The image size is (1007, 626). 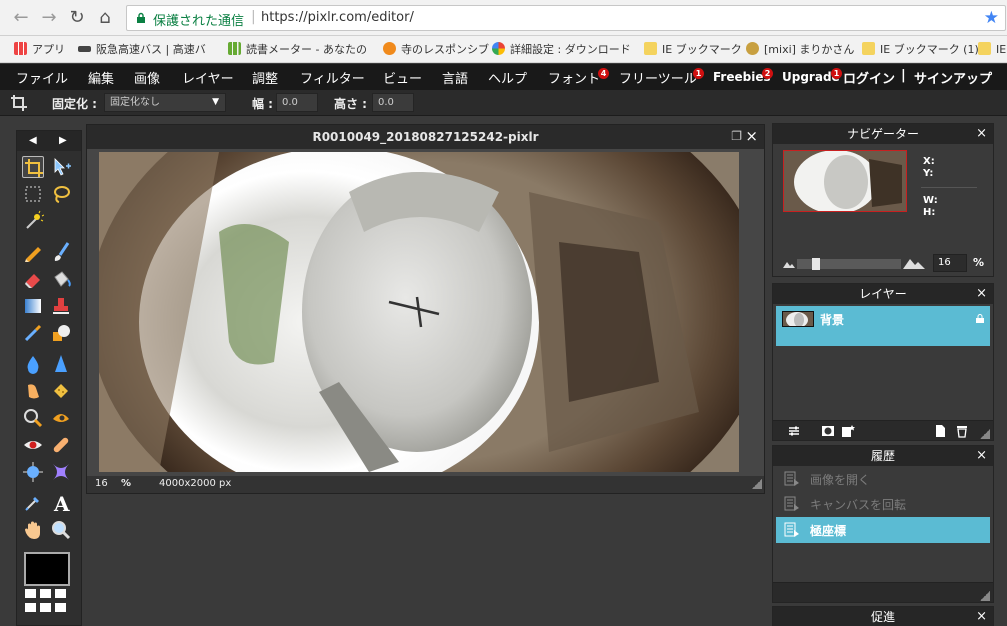 I want to click on crop-tool-icon, so click(x=33, y=167).